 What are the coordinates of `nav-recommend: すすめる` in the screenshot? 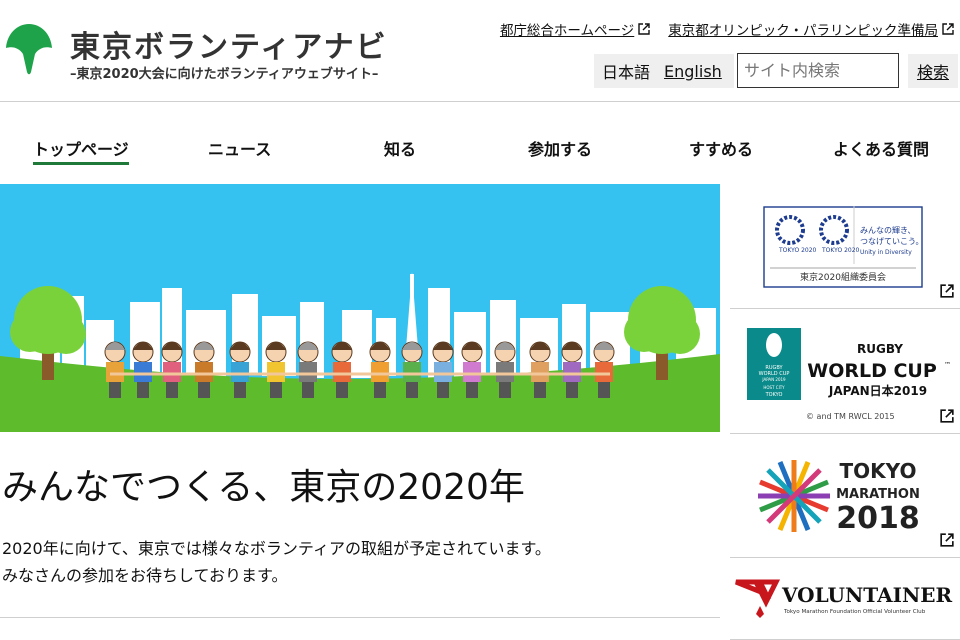 It's located at (721, 148).